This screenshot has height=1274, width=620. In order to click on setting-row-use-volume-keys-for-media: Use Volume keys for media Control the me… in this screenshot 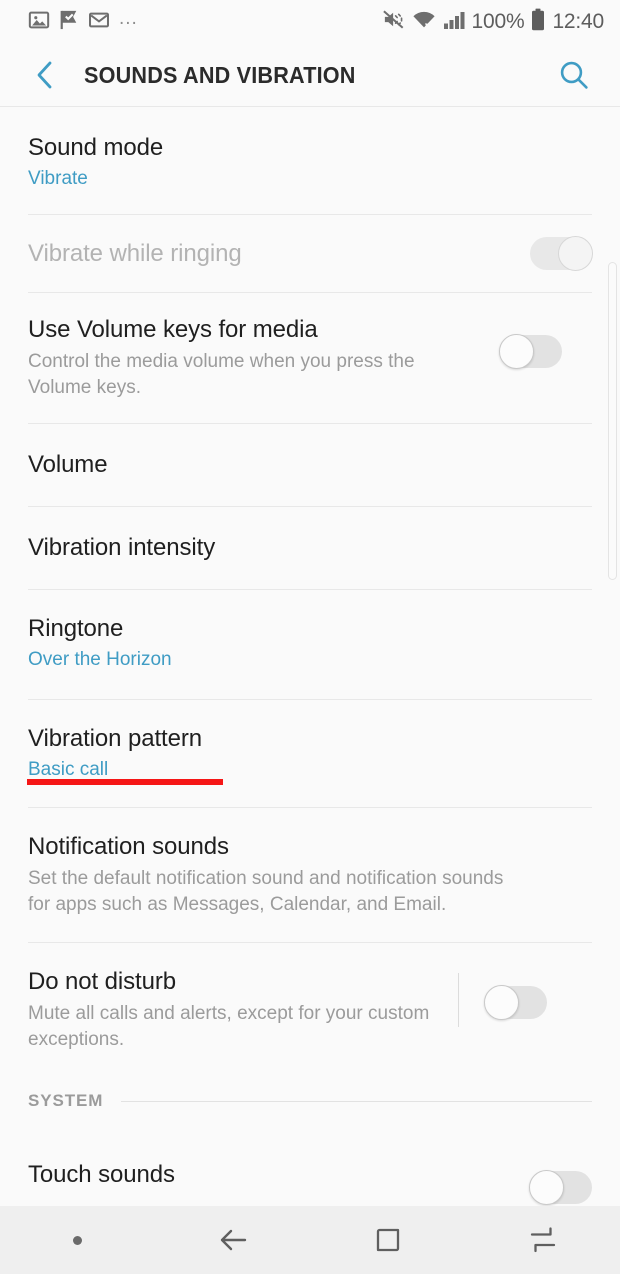, I will do `click(310, 358)`.